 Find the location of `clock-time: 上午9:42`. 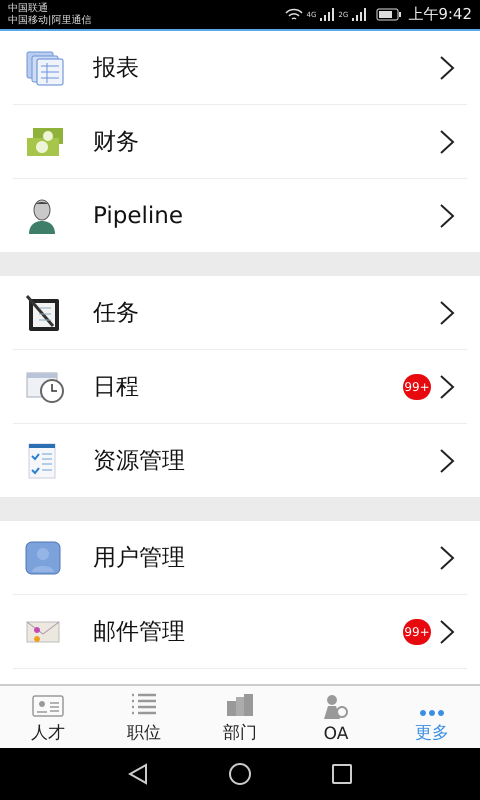

clock-time: 上午9:42 is located at coordinates (440, 14).